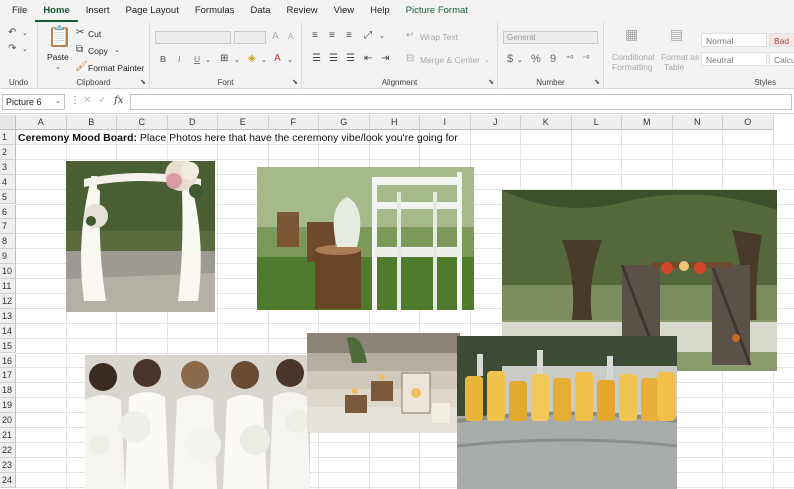 This screenshot has height=489, width=794. I want to click on enter-icon: ✓, so click(102, 100).